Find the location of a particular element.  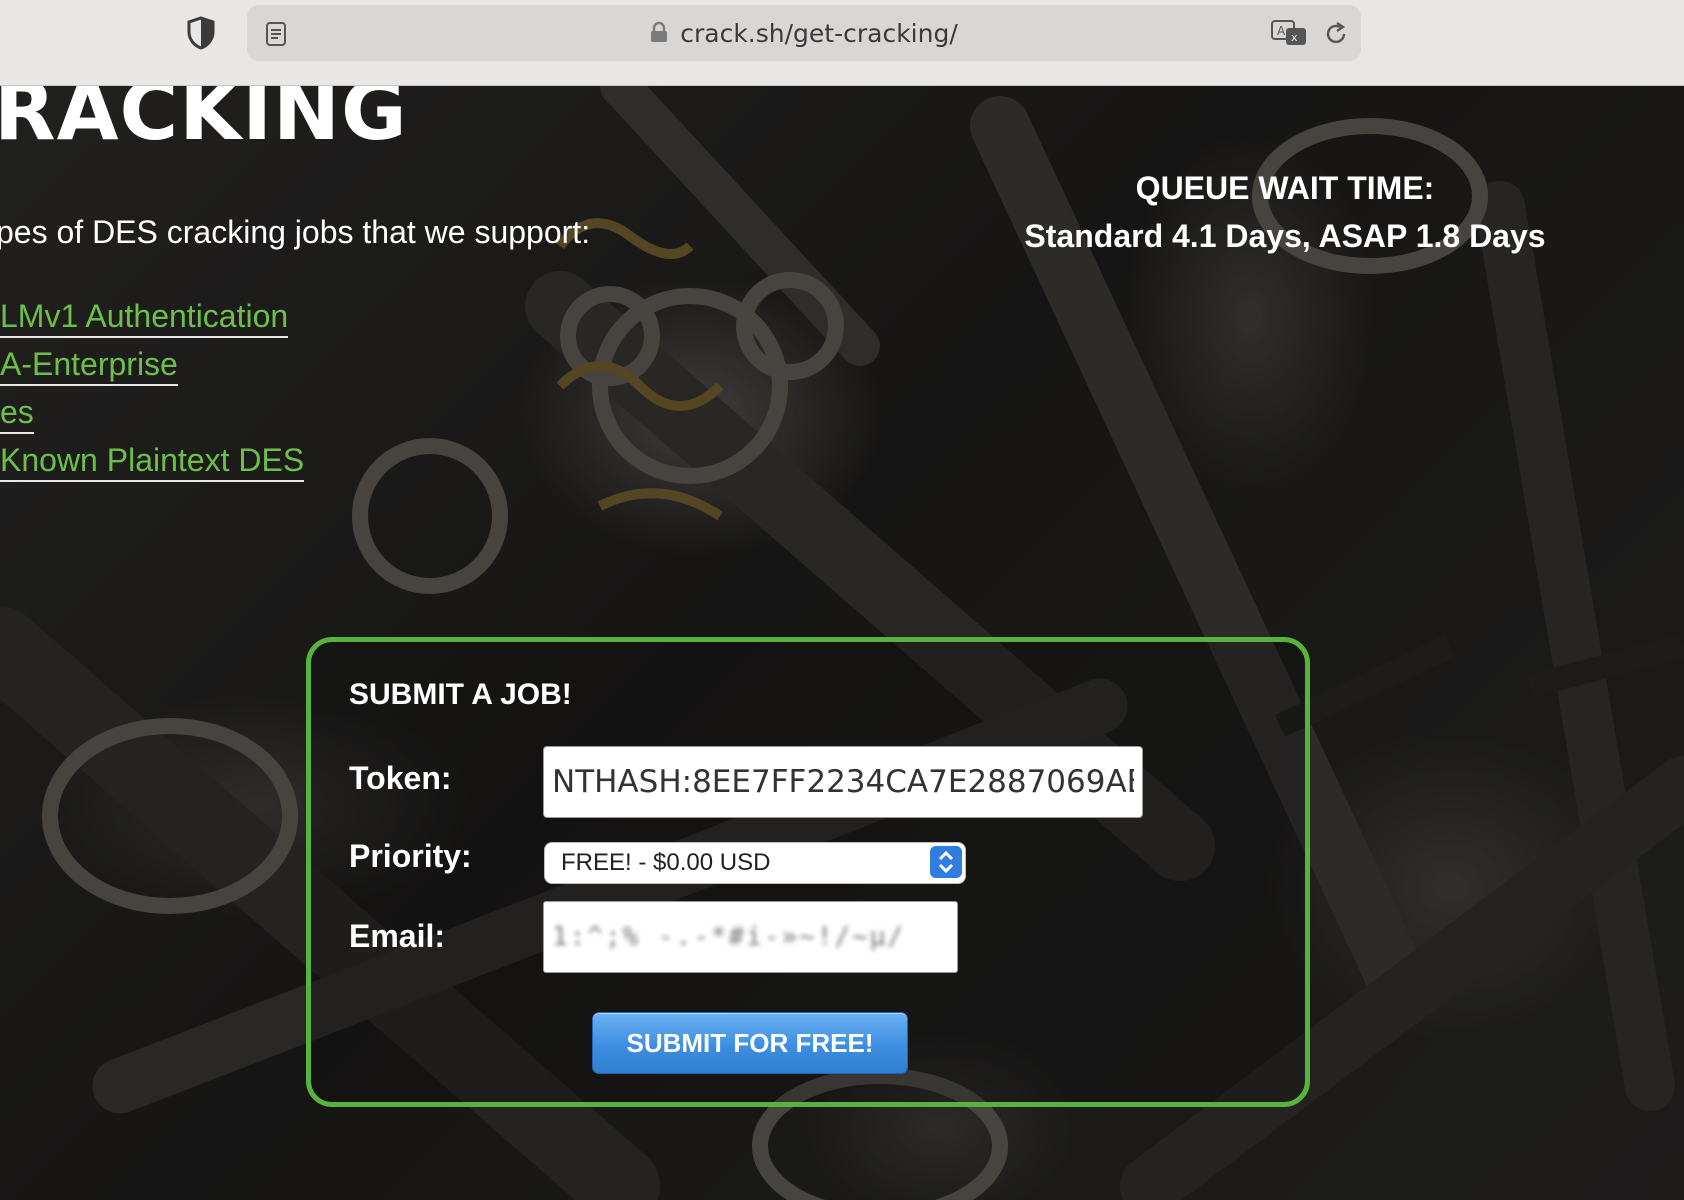

token-input is located at coordinates (843, 782).